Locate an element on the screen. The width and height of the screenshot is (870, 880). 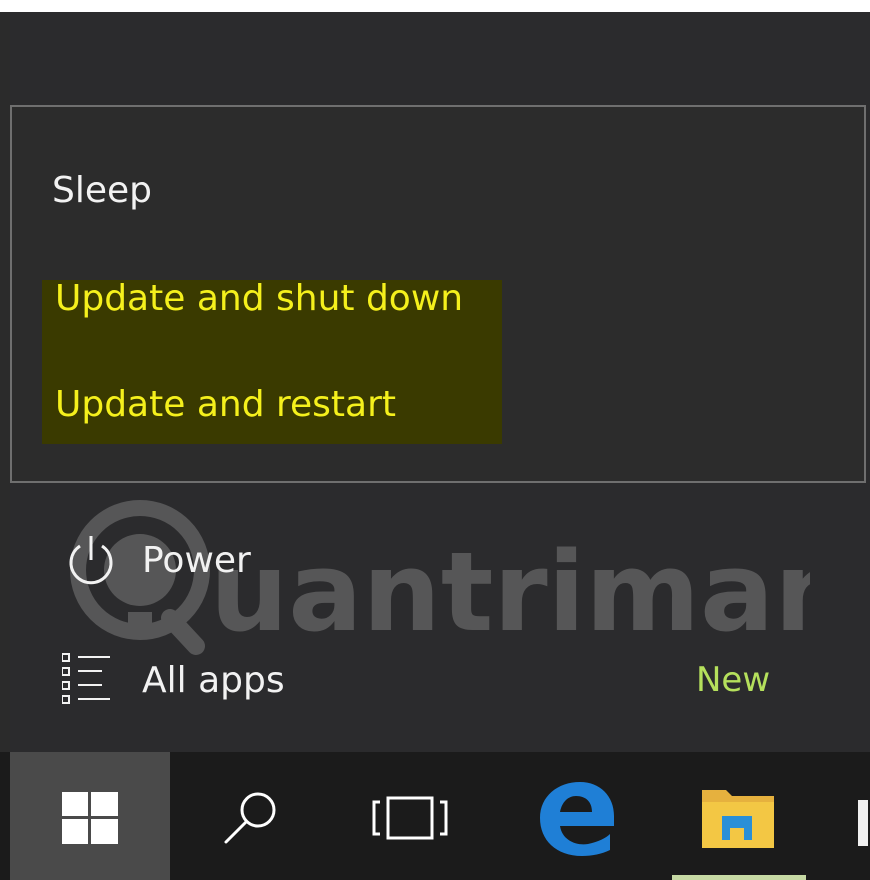
active-app-indicator is located at coordinates (739, 877).